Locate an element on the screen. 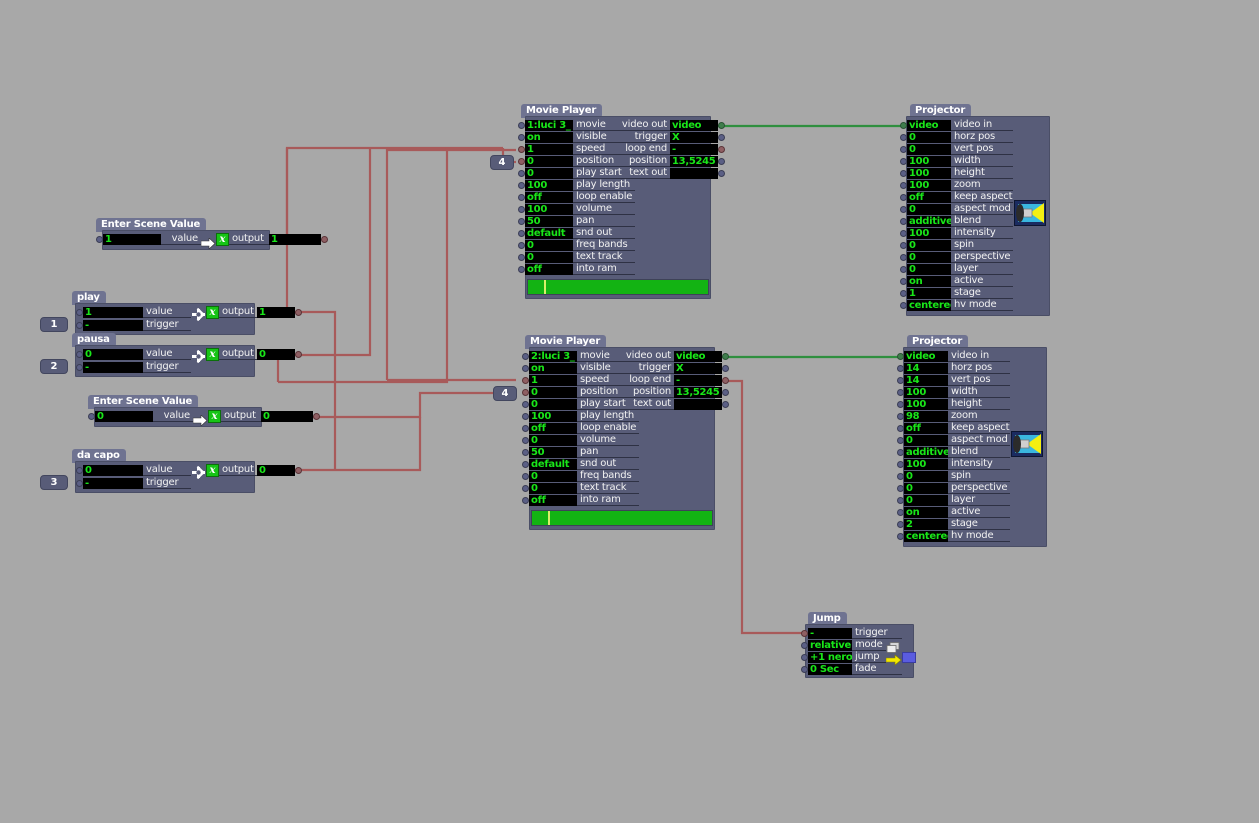 This screenshot has height=823, width=1259. input-row-jump: +1 nero jump is located at coordinates (858, 658).